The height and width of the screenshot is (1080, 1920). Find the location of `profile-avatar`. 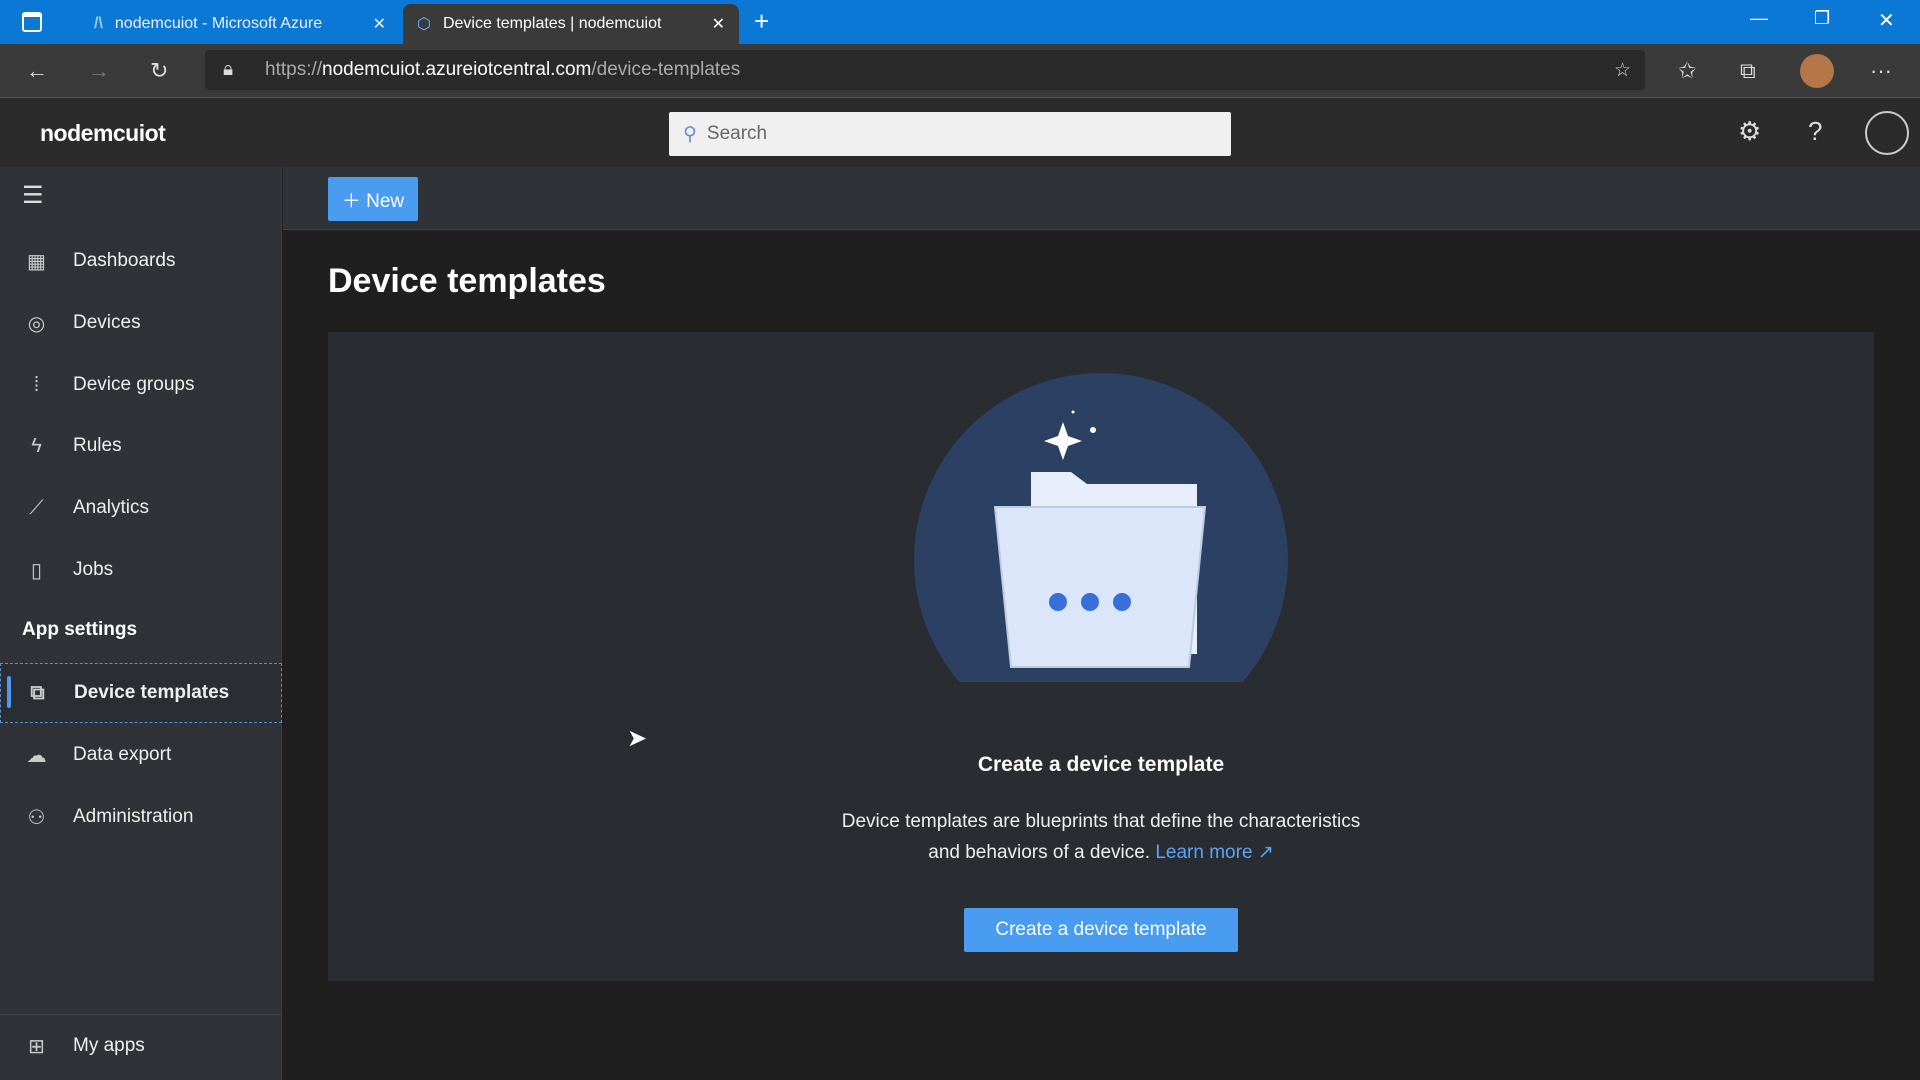

profile-avatar is located at coordinates (1817, 71).